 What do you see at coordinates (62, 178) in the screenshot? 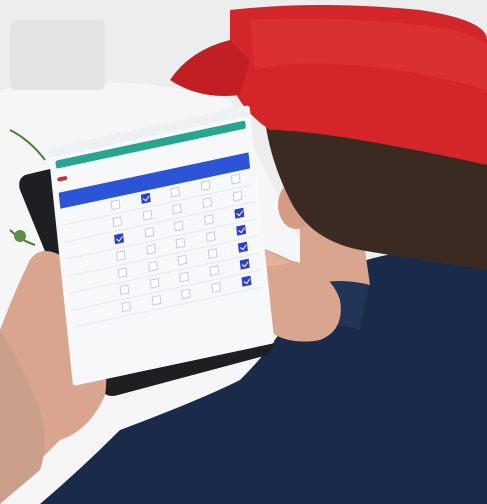
I see `red-action-button` at bounding box center [62, 178].